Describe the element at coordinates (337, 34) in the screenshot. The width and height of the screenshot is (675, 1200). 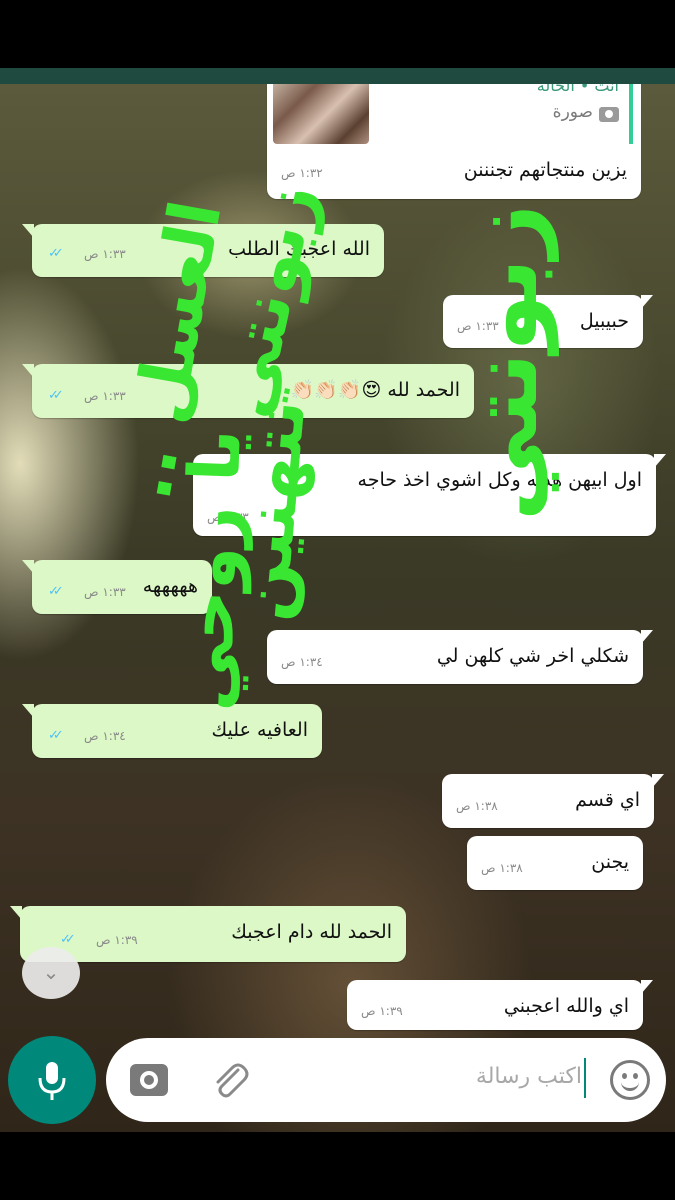
I see `screen-top-bar` at that location.